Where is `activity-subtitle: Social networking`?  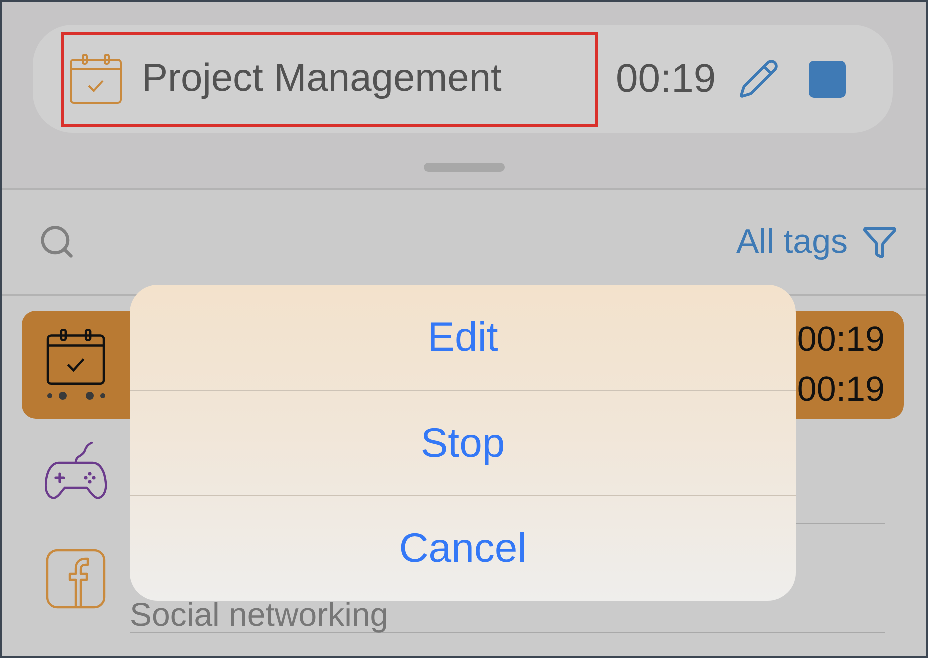 activity-subtitle: Social networking is located at coordinates (260, 615).